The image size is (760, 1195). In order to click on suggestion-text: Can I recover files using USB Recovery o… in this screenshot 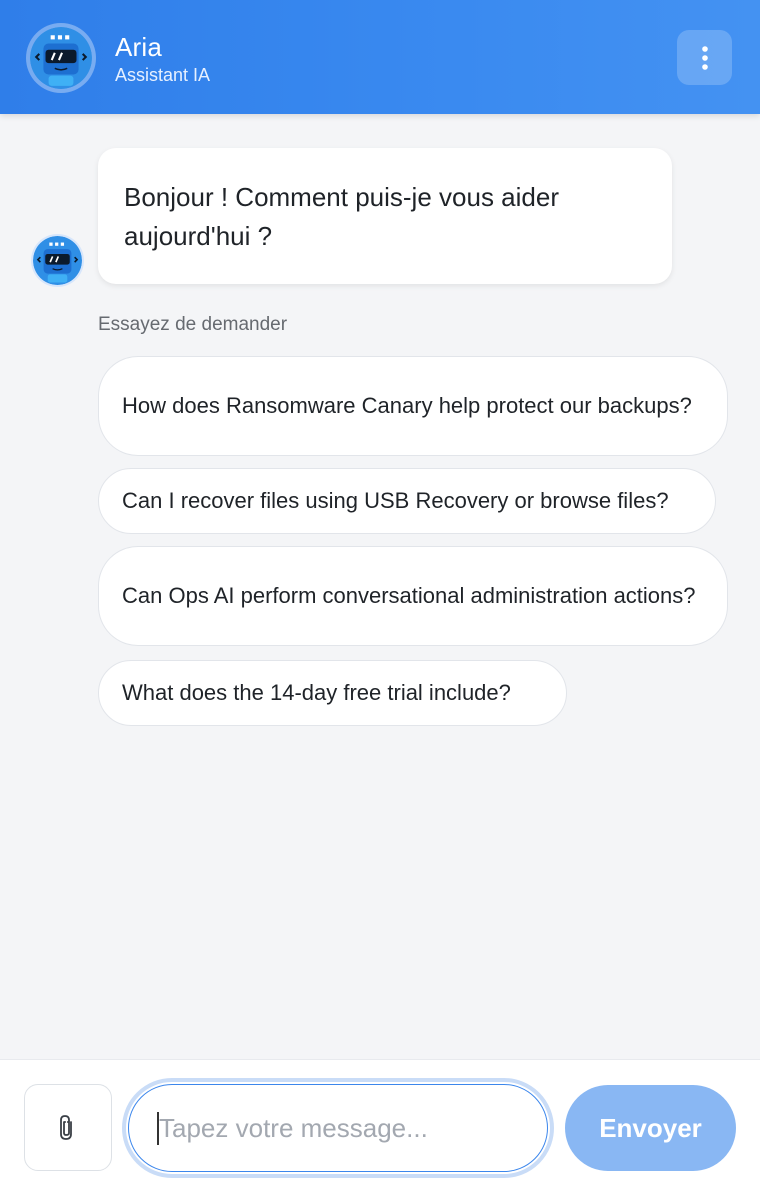, I will do `click(395, 500)`.